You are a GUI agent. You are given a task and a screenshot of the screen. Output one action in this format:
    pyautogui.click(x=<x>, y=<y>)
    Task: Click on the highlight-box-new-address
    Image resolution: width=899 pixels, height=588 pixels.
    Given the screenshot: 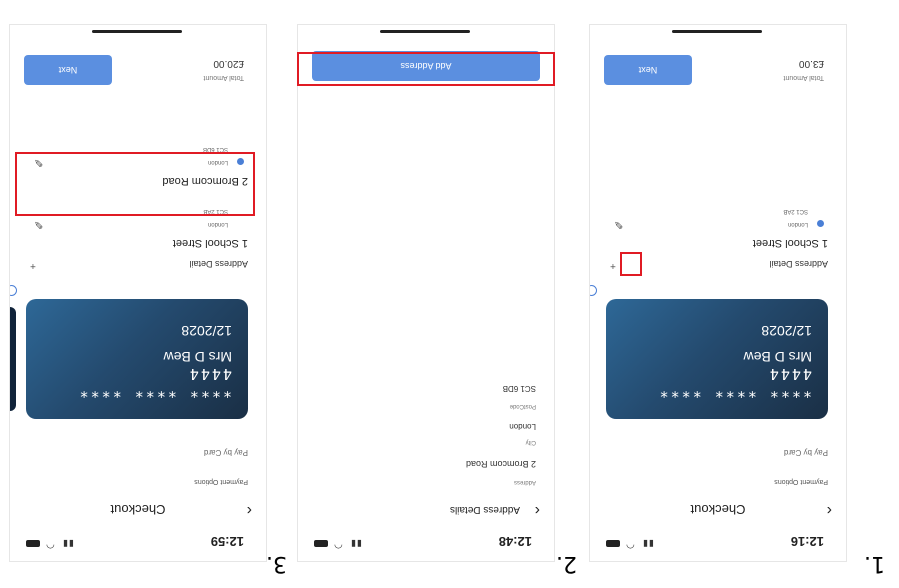 What is the action you would take?
    pyautogui.click(x=135, y=184)
    